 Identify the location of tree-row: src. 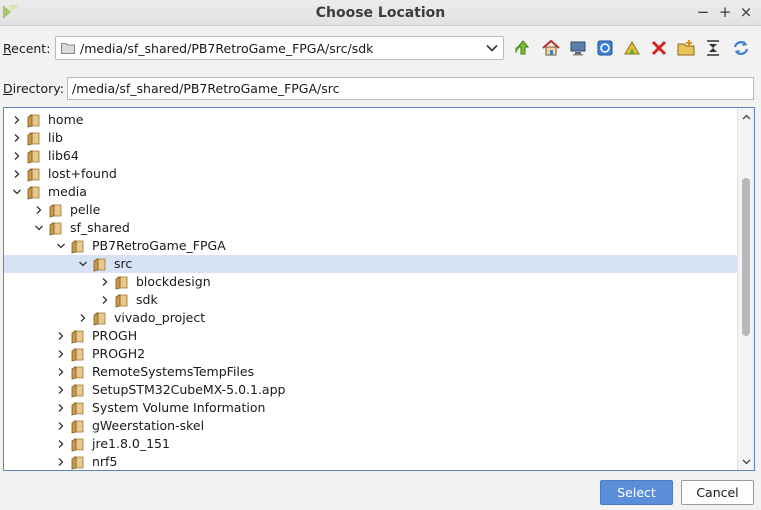
(370, 264).